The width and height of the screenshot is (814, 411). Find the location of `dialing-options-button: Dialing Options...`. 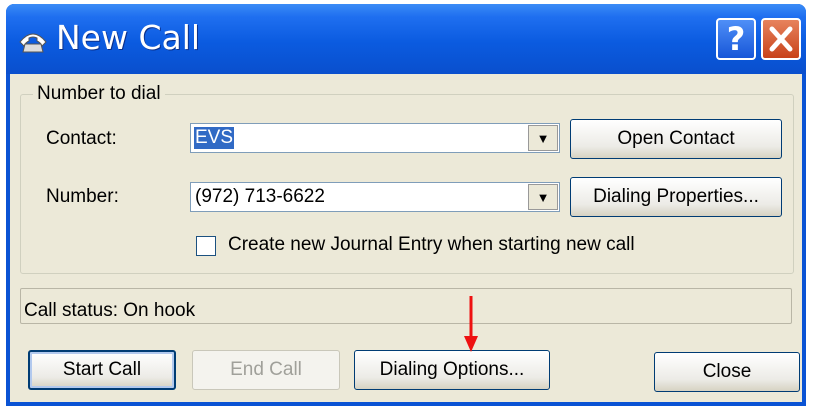

dialing-options-button: Dialing Options... is located at coordinates (452, 370).